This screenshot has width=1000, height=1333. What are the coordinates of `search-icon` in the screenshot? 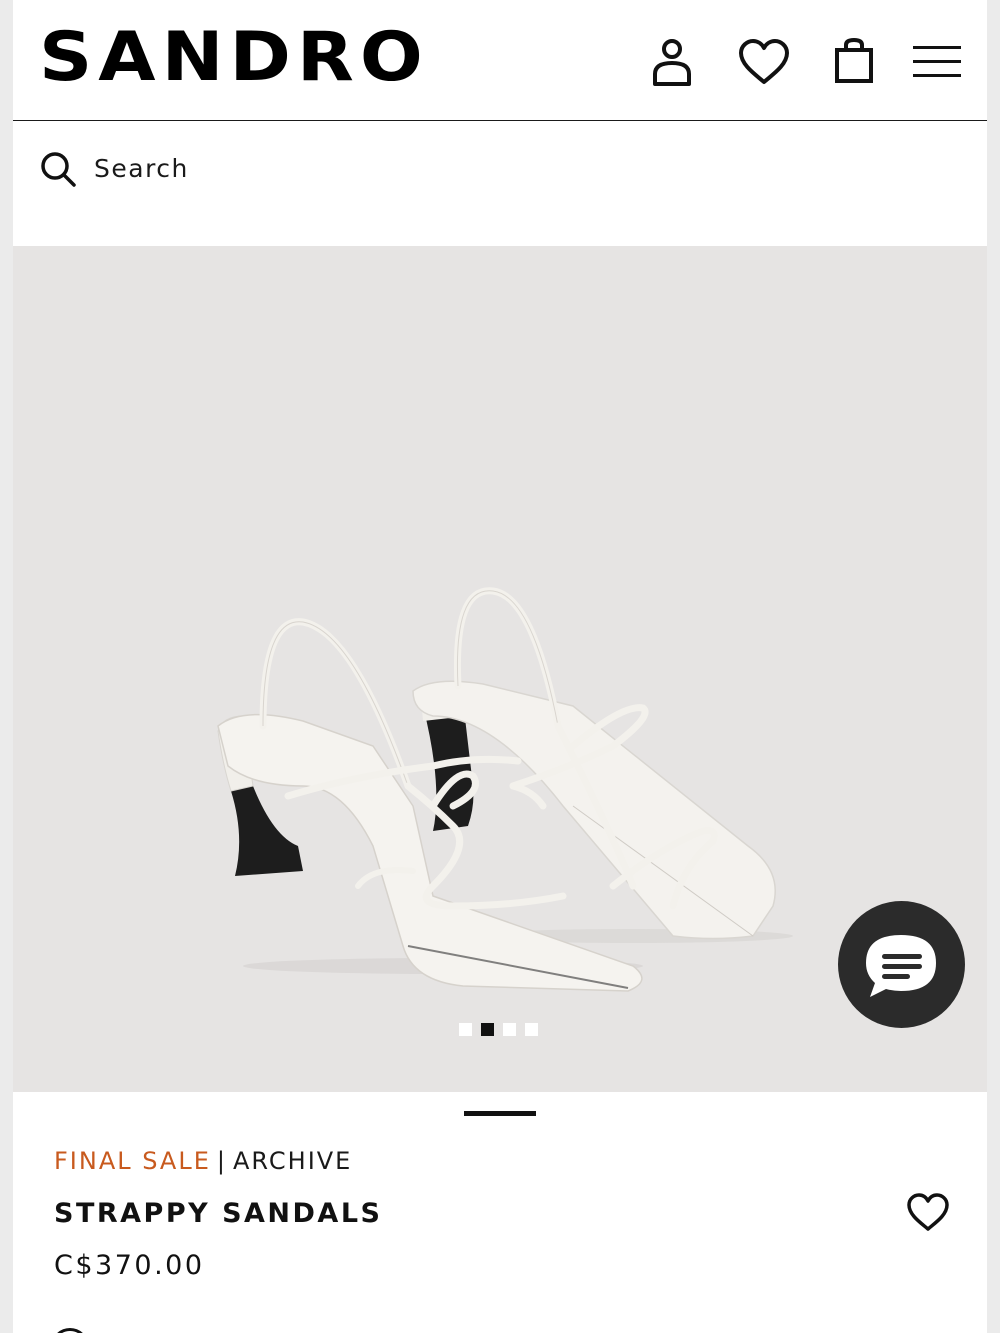 It's located at (58, 171).